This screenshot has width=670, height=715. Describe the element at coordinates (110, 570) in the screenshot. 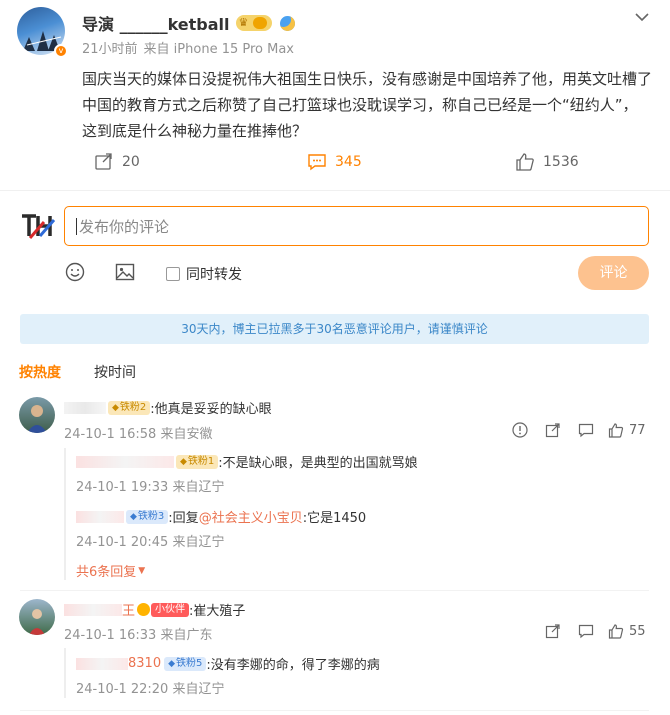

I see `more-replies-link: 共6条回复 ▼` at that location.